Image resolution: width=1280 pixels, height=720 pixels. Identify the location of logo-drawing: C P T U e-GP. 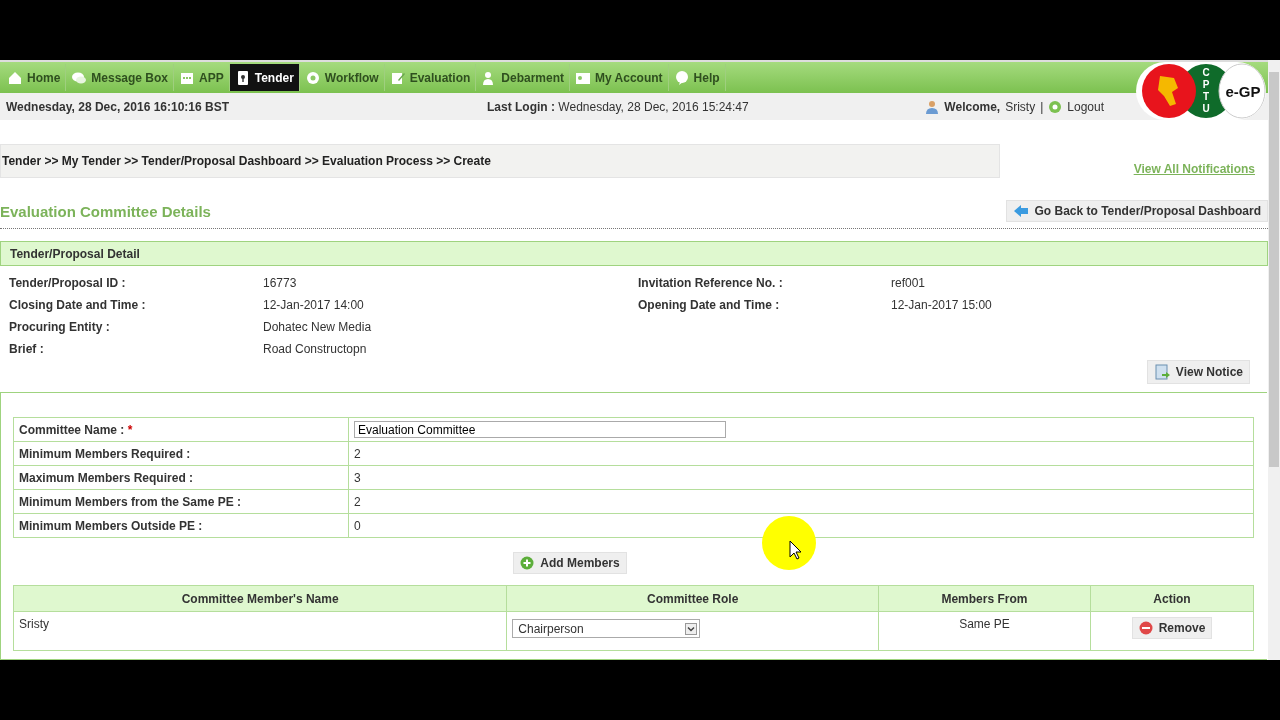
(1201, 91).